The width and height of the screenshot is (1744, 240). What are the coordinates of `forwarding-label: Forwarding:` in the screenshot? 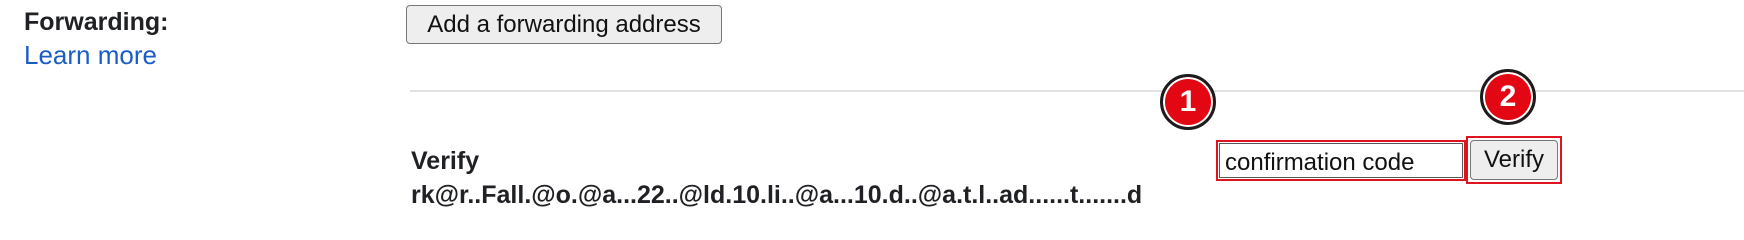 It's located at (96, 22).